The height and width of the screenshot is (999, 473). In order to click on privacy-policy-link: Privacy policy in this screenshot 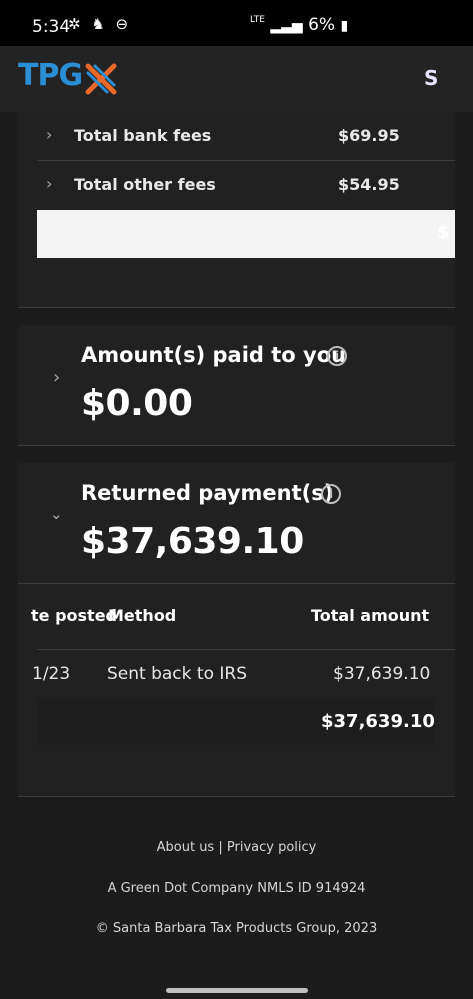, I will do `click(271, 847)`.